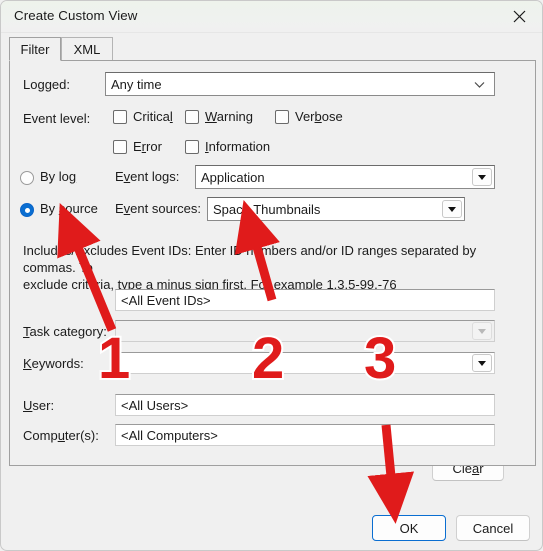 The width and height of the screenshot is (543, 551). I want to click on annotation-number-1: 1, so click(114, 358).